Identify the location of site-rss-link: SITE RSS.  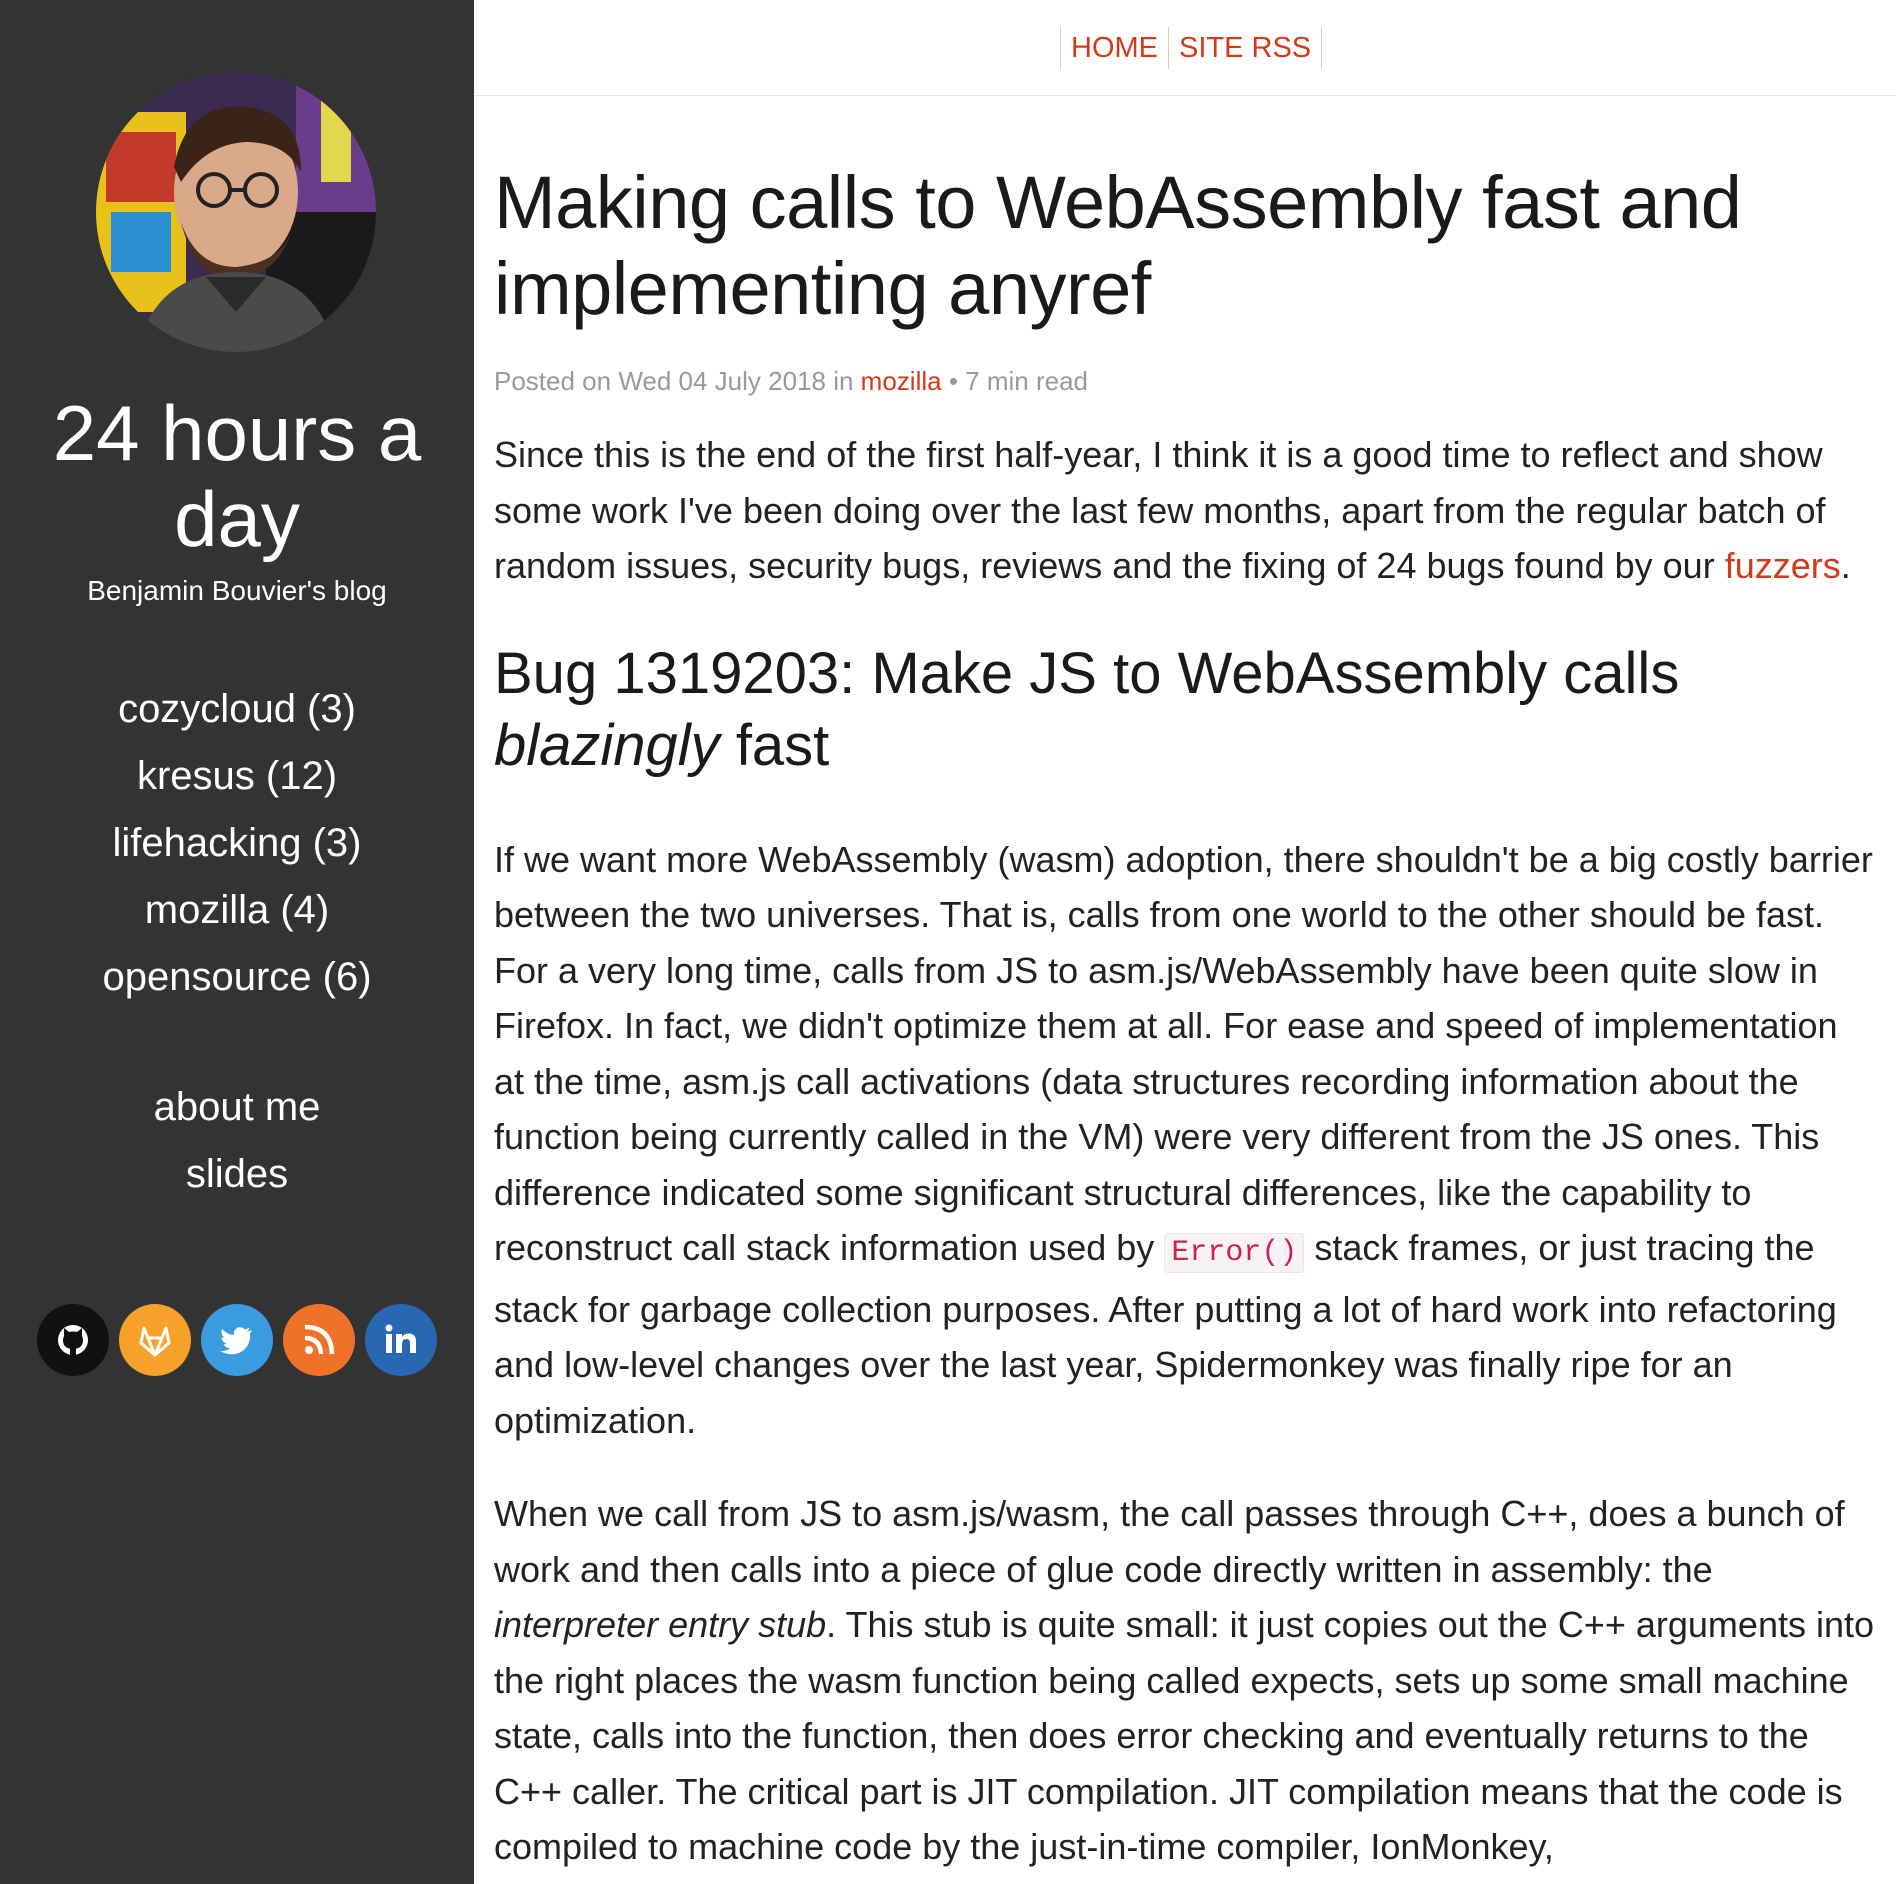
(1245, 48).